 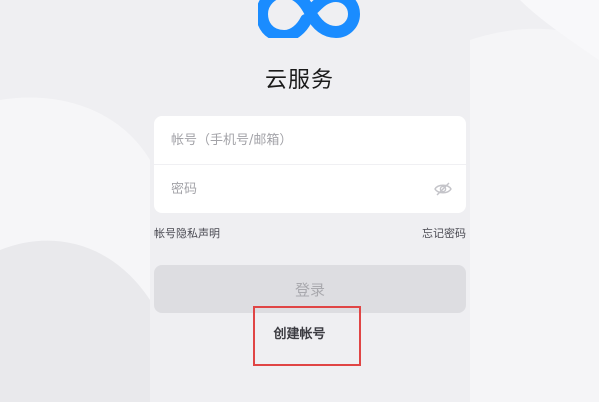 I want to click on account-input, so click(x=301, y=140).